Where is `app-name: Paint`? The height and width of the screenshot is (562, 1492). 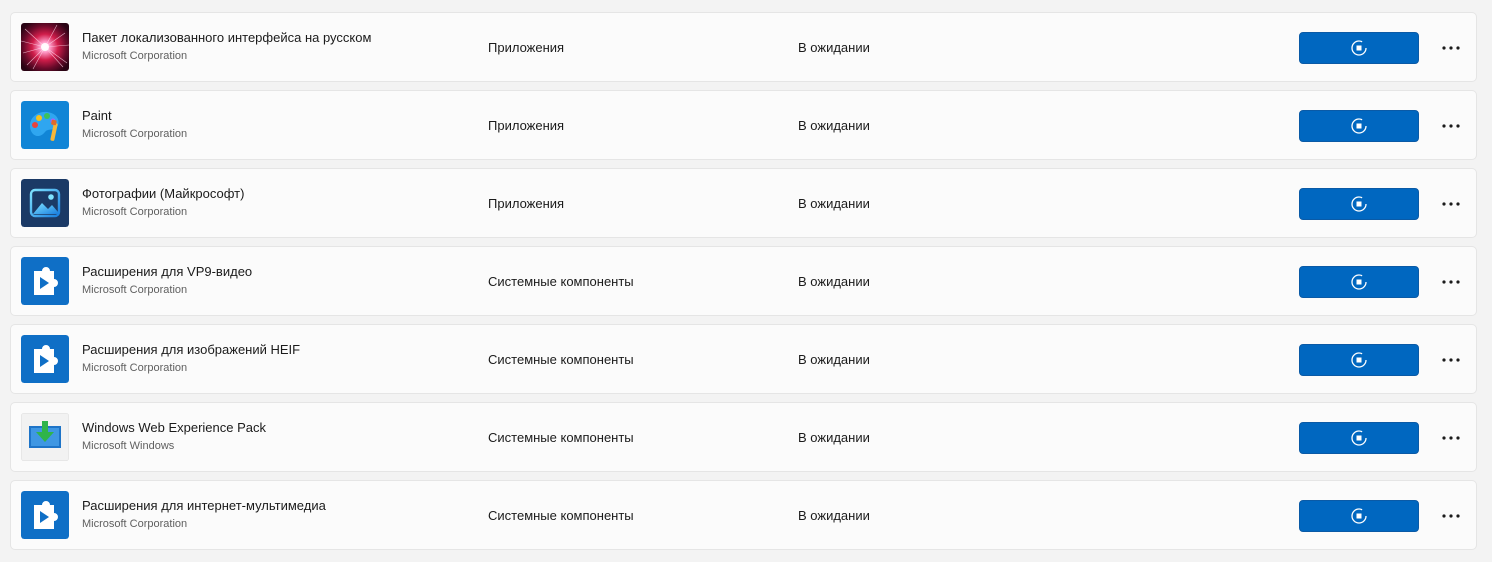
app-name: Paint is located at coordinates (97, 115).